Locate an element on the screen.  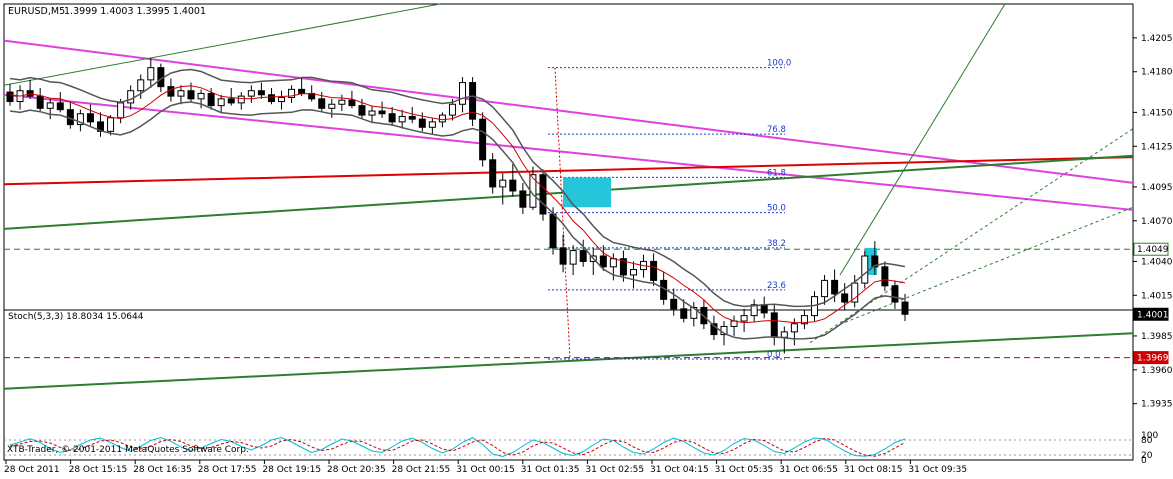
y-tick-label: 1.4125 is located at coordinates (1157, 147).